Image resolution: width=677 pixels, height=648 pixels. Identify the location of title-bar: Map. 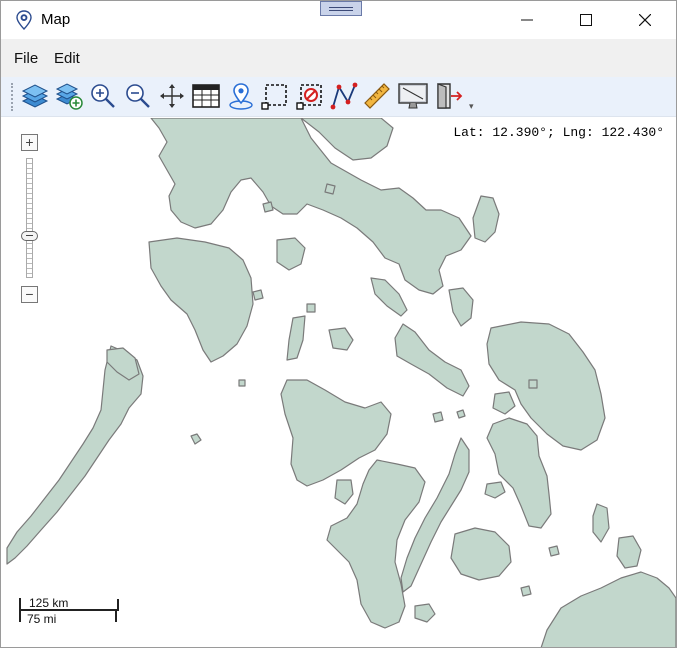
(338, 20).